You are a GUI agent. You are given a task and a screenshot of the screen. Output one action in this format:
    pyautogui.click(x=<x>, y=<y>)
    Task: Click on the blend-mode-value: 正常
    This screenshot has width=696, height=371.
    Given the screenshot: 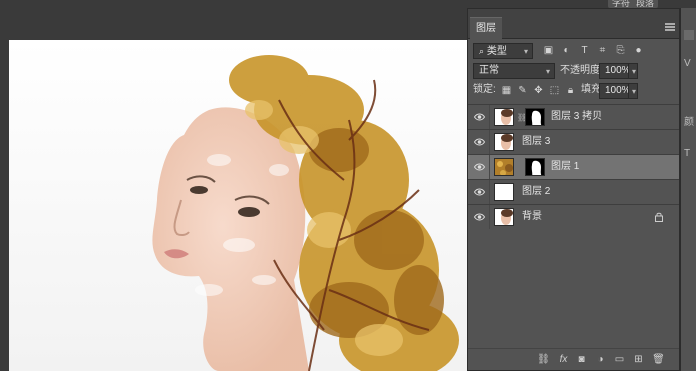 What is the action you would take?
    pyautogui.click(x=489, y=70)
    